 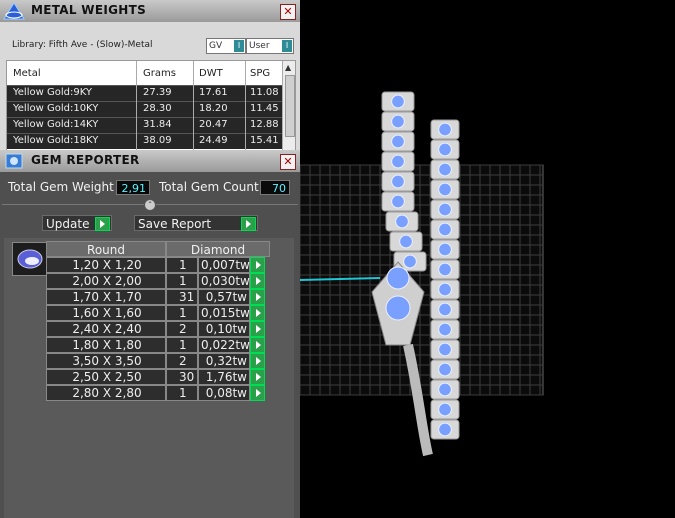 I want to click on gem-reporter-titlebar: GEM REPORTER ✕, so click(x=150, y=161).